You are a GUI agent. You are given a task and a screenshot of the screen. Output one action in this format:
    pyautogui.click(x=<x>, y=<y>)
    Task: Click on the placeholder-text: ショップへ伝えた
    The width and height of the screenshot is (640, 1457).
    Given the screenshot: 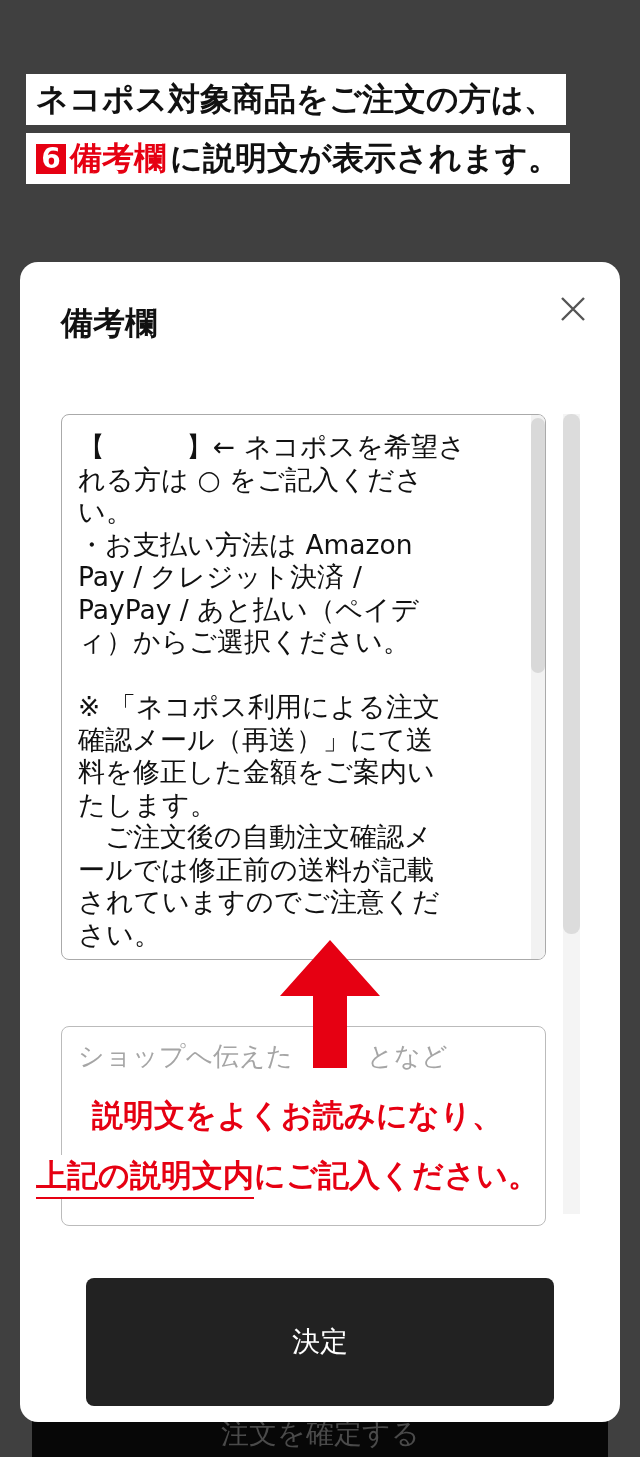 What is the action you would take?
    pyautogui.click(x=185, y=1056)
    